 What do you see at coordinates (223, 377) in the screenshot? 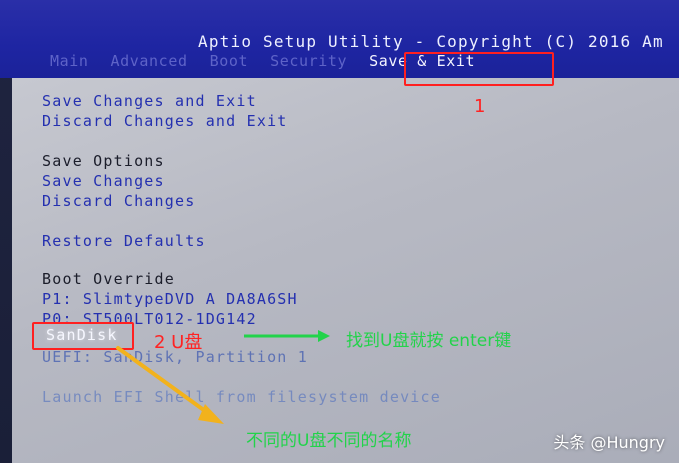
I see `annotation-arrows` at bounding box center [223, 377].